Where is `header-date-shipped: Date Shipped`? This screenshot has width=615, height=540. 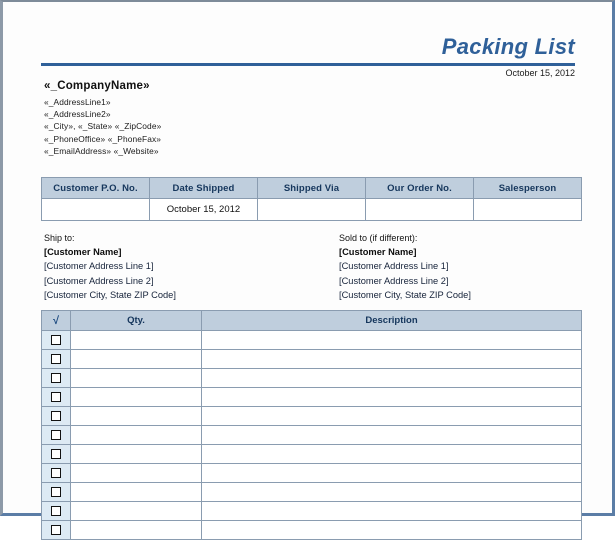 header-date-shipped: Date Shipped is located at coordinates (203, 188).